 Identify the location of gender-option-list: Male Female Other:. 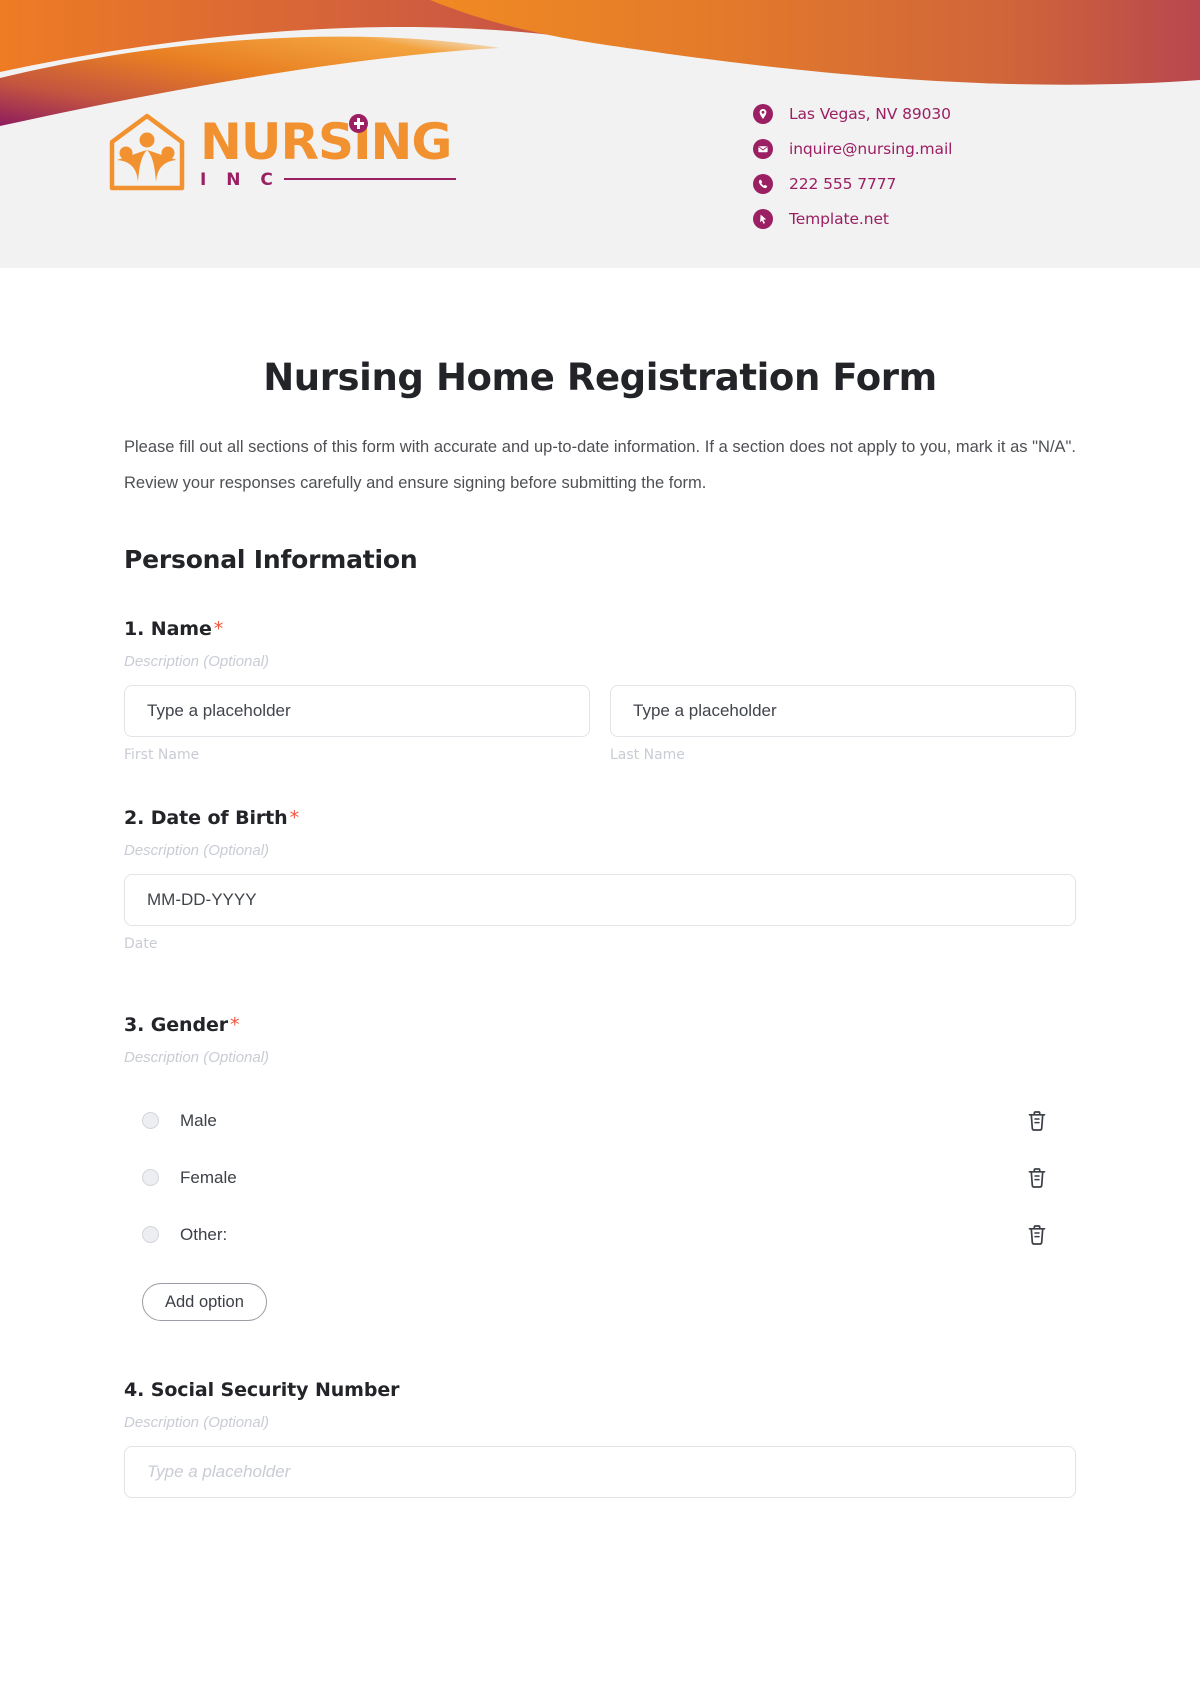
(600, 1177).